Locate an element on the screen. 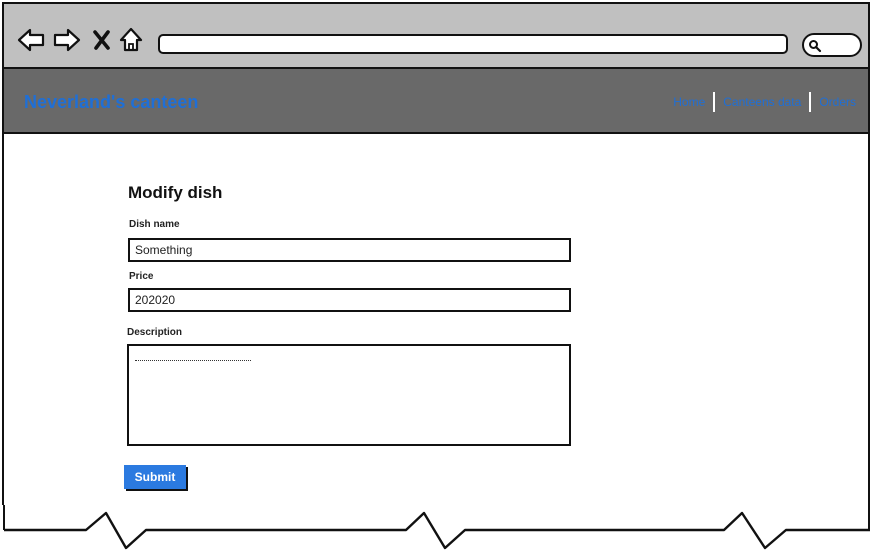 This screenshot has width=872, height=550. torn-page-edge is located at coordinates (436, 527).